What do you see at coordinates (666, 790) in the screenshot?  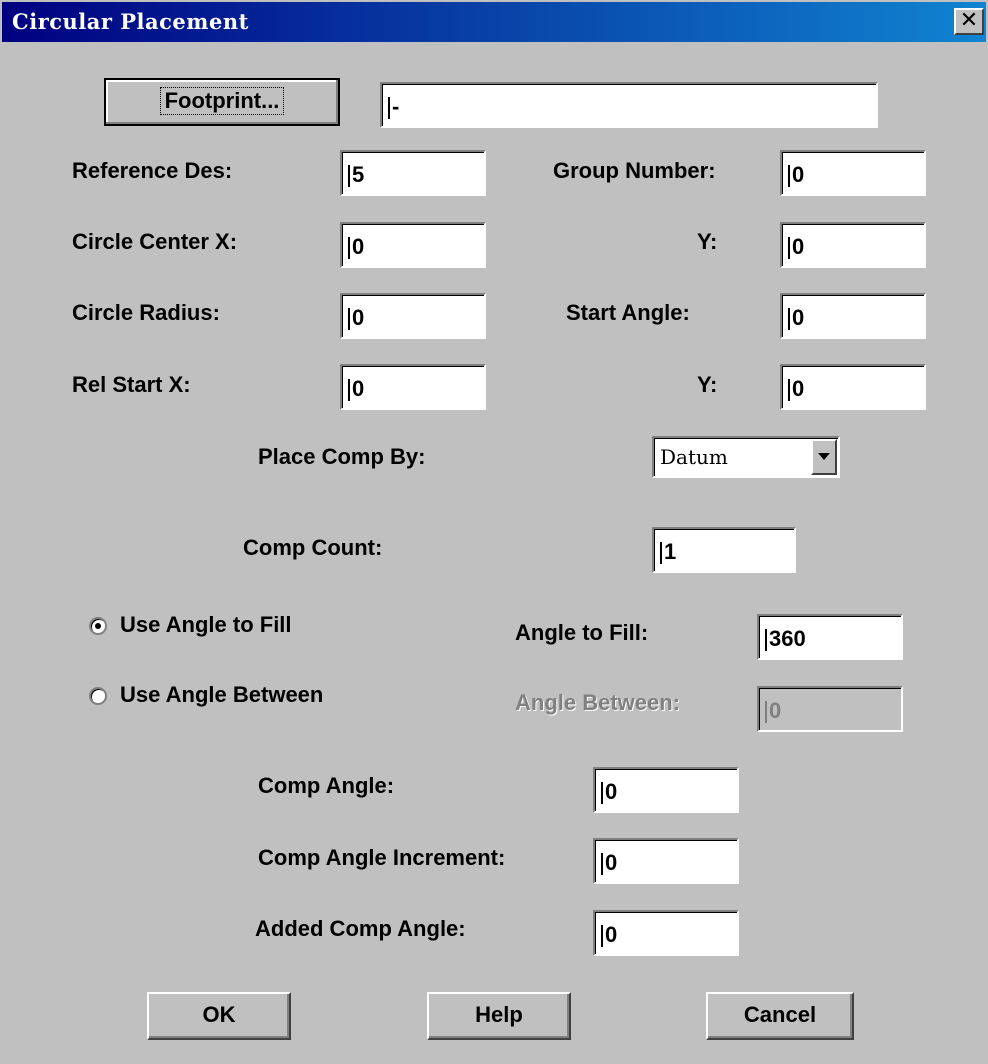 I see `comp-angle-field: 0` at bounding box center [666, 790].